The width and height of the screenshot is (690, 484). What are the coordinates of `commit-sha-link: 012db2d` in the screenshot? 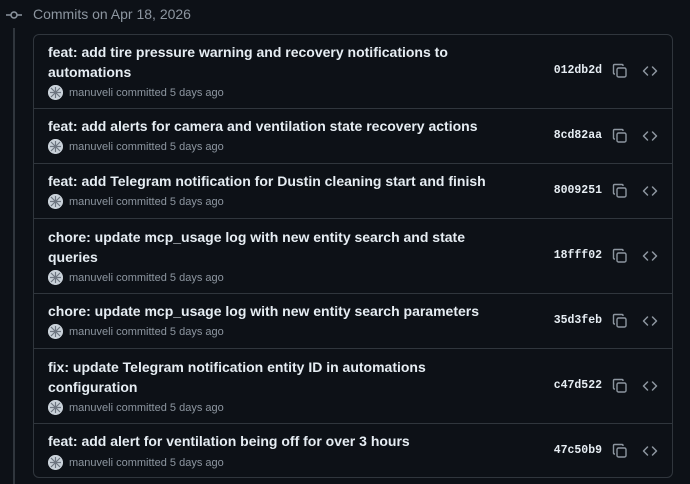 It's located at (578, 71).